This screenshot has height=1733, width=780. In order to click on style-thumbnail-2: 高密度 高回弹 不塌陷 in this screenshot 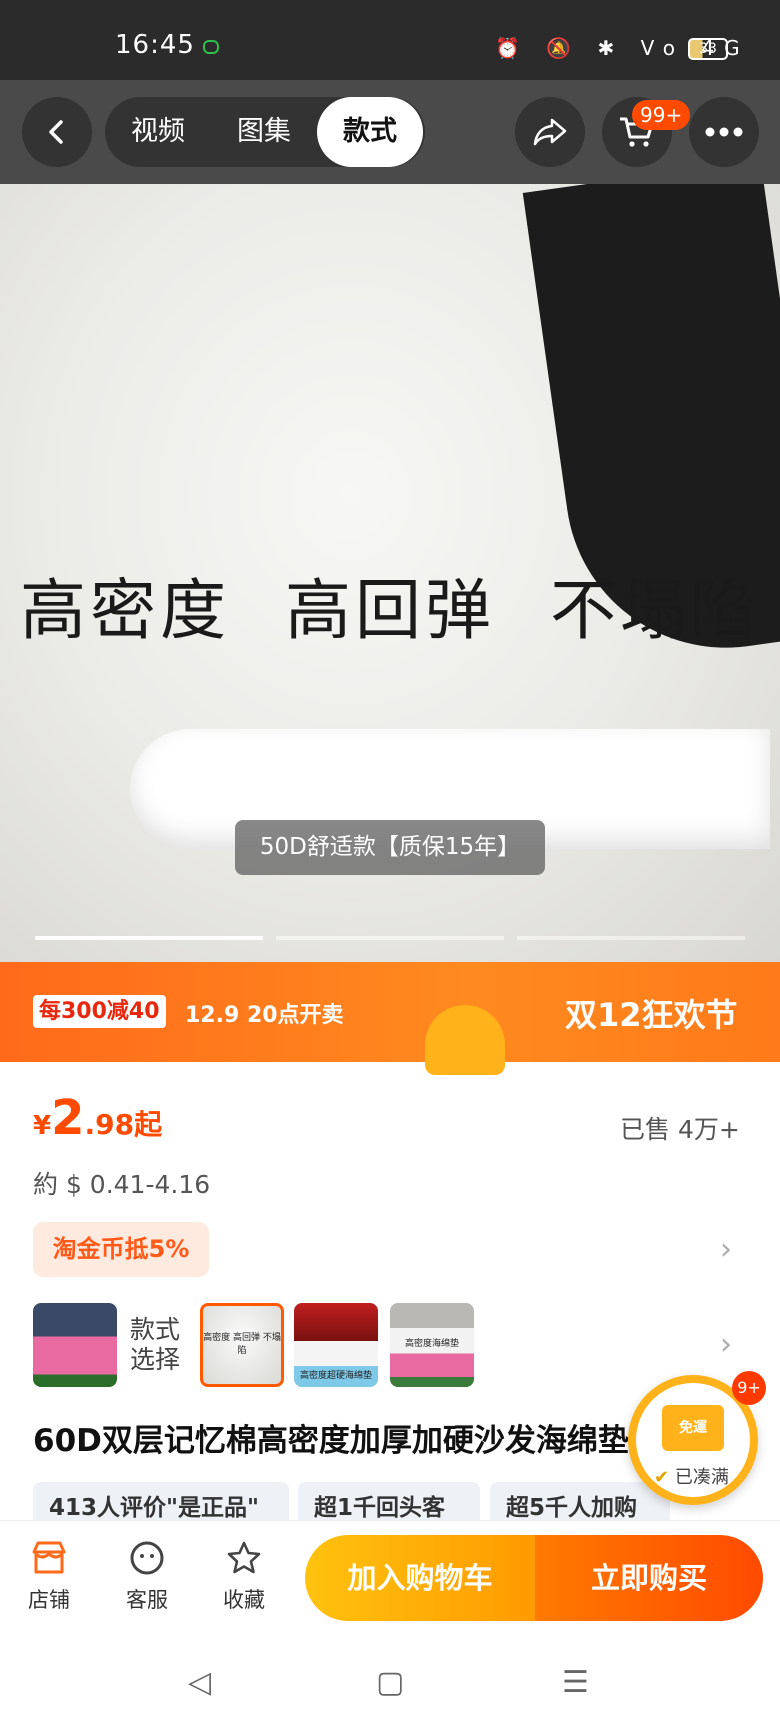, I will do `click(242, 1345)`.